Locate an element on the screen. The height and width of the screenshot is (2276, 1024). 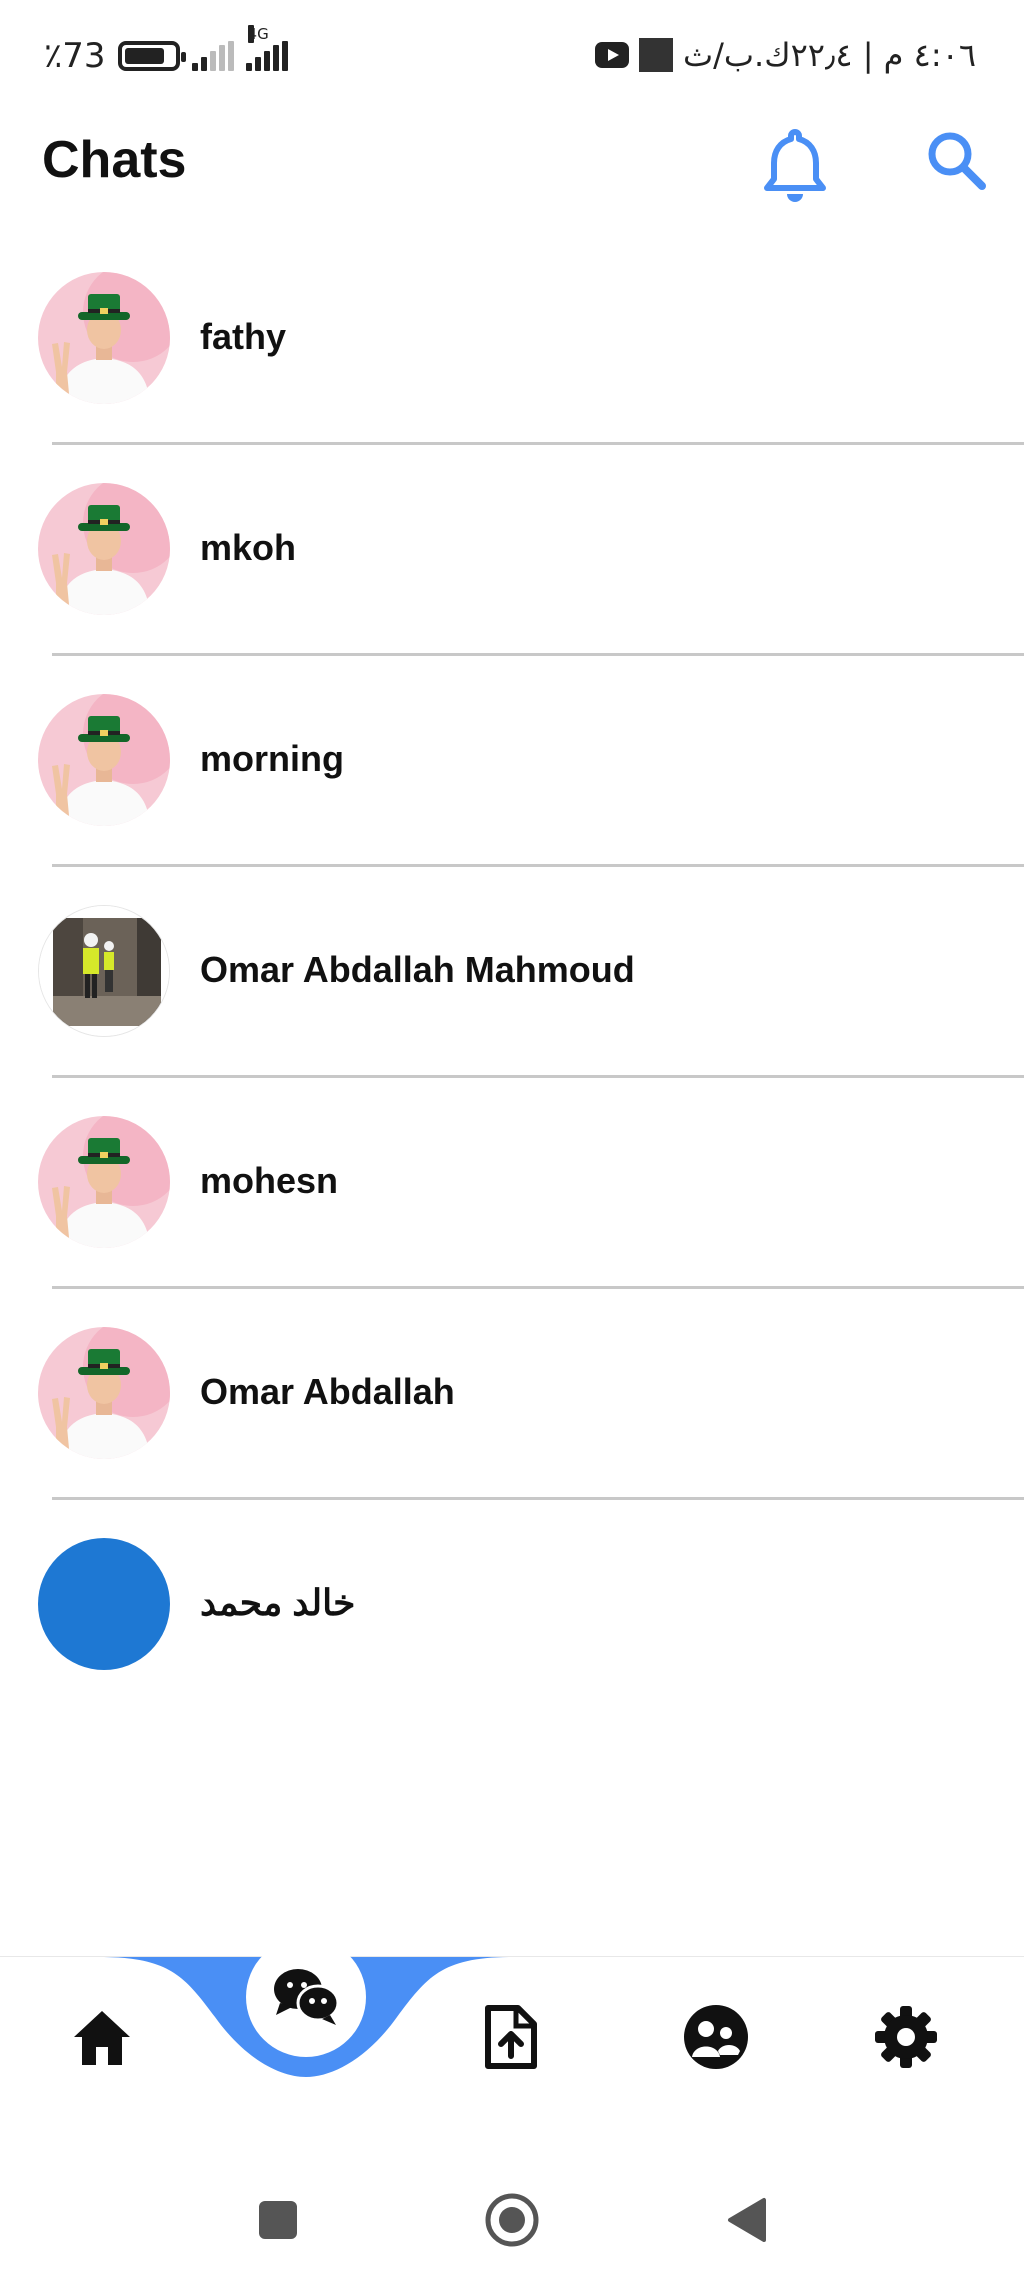
system-back is located at coordinates (746, 2220).